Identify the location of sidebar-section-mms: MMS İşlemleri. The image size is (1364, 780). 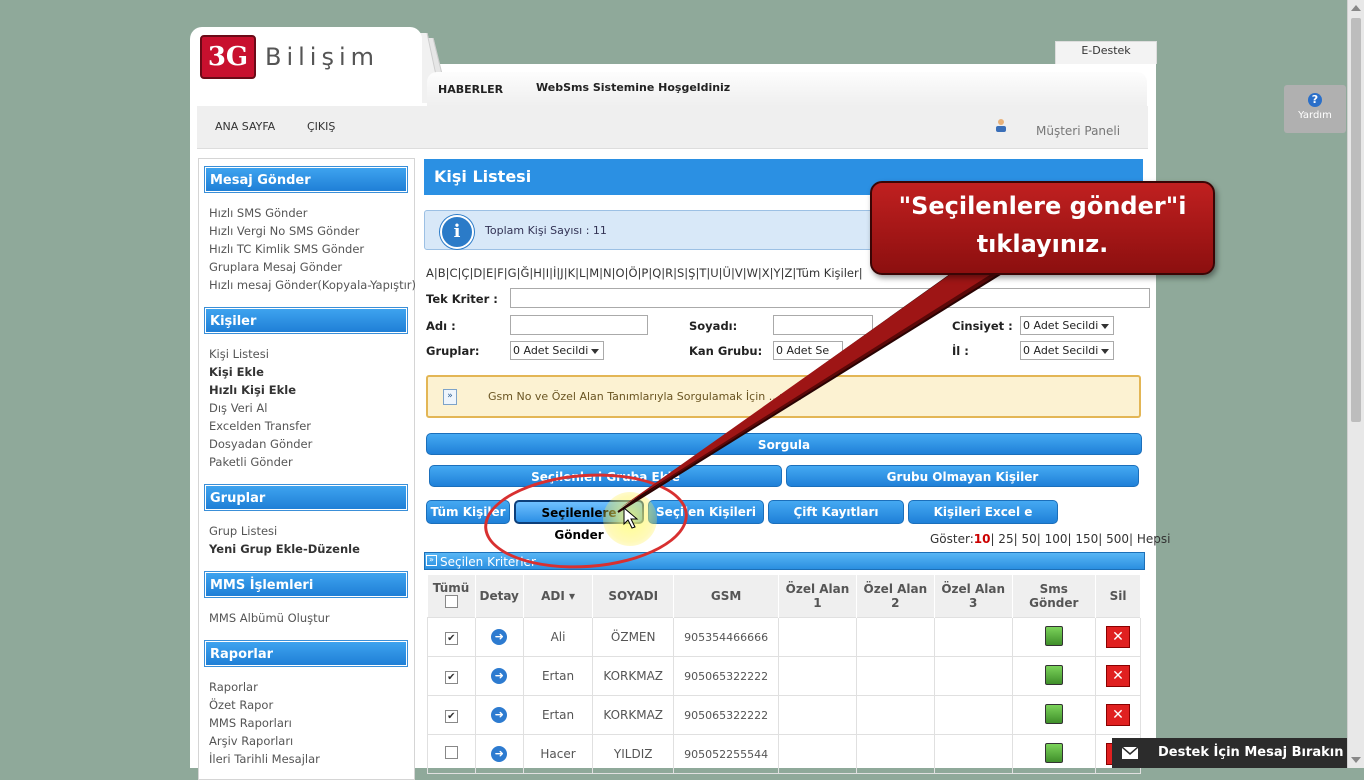
(306, 584).